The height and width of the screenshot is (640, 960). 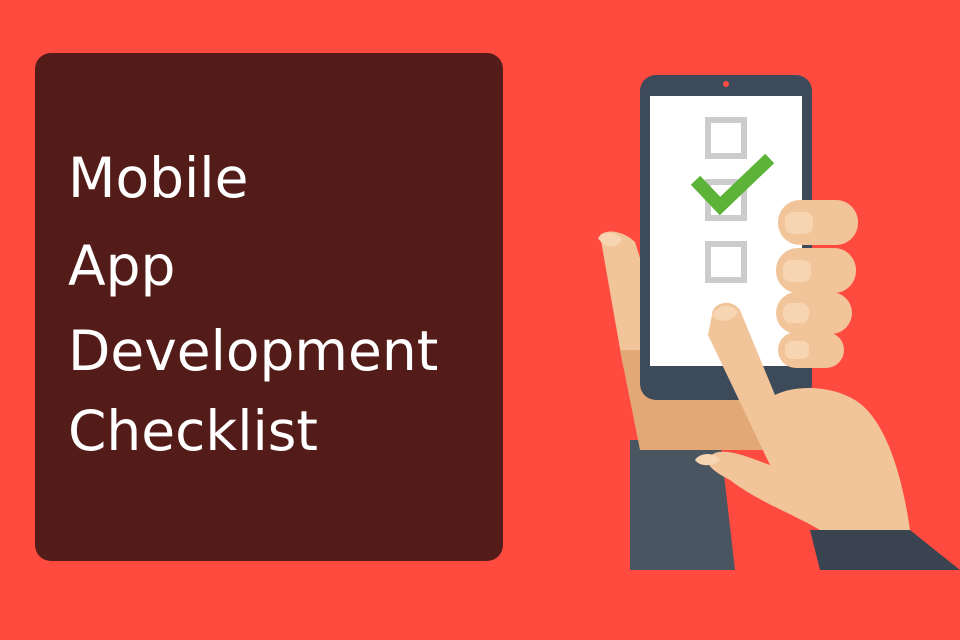 I want to click on title-line-2: App, so click(x=122, y=266).